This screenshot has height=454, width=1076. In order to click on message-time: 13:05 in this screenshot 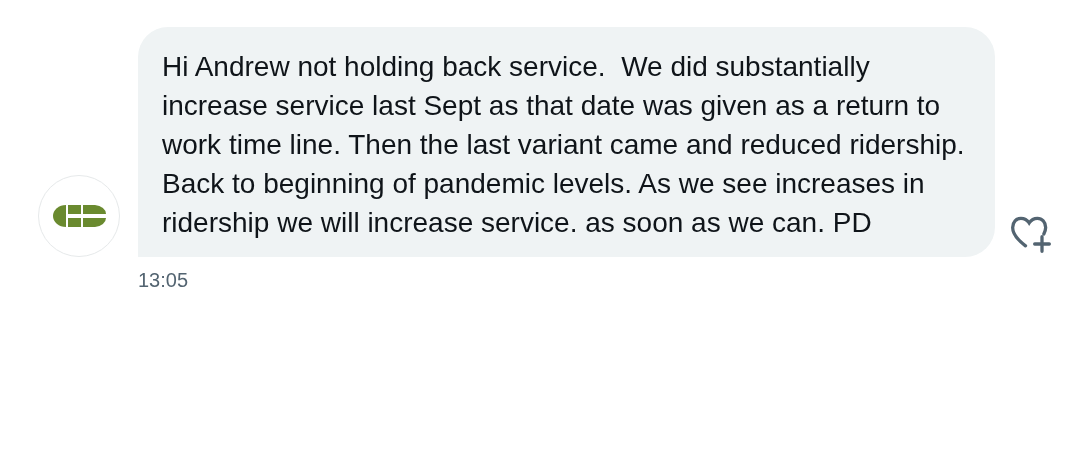, I will do `click(164, 280)`.